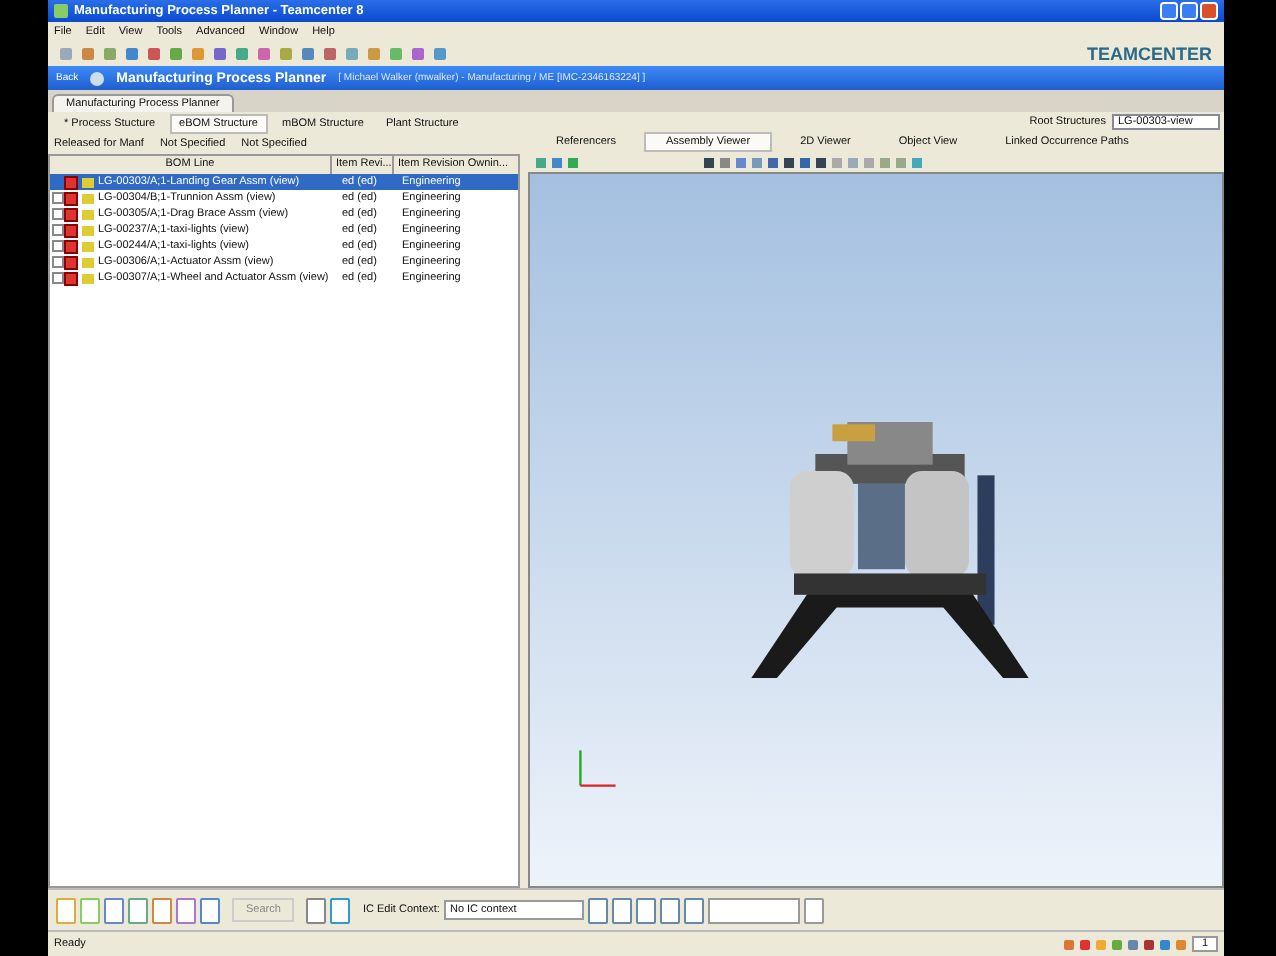 The height and width of the screenshot is (956, 1276). What do you see at coordinates (598, 768) in the screenshot?
I see `axis-triad-drawing` at bounding box center [598, 768].